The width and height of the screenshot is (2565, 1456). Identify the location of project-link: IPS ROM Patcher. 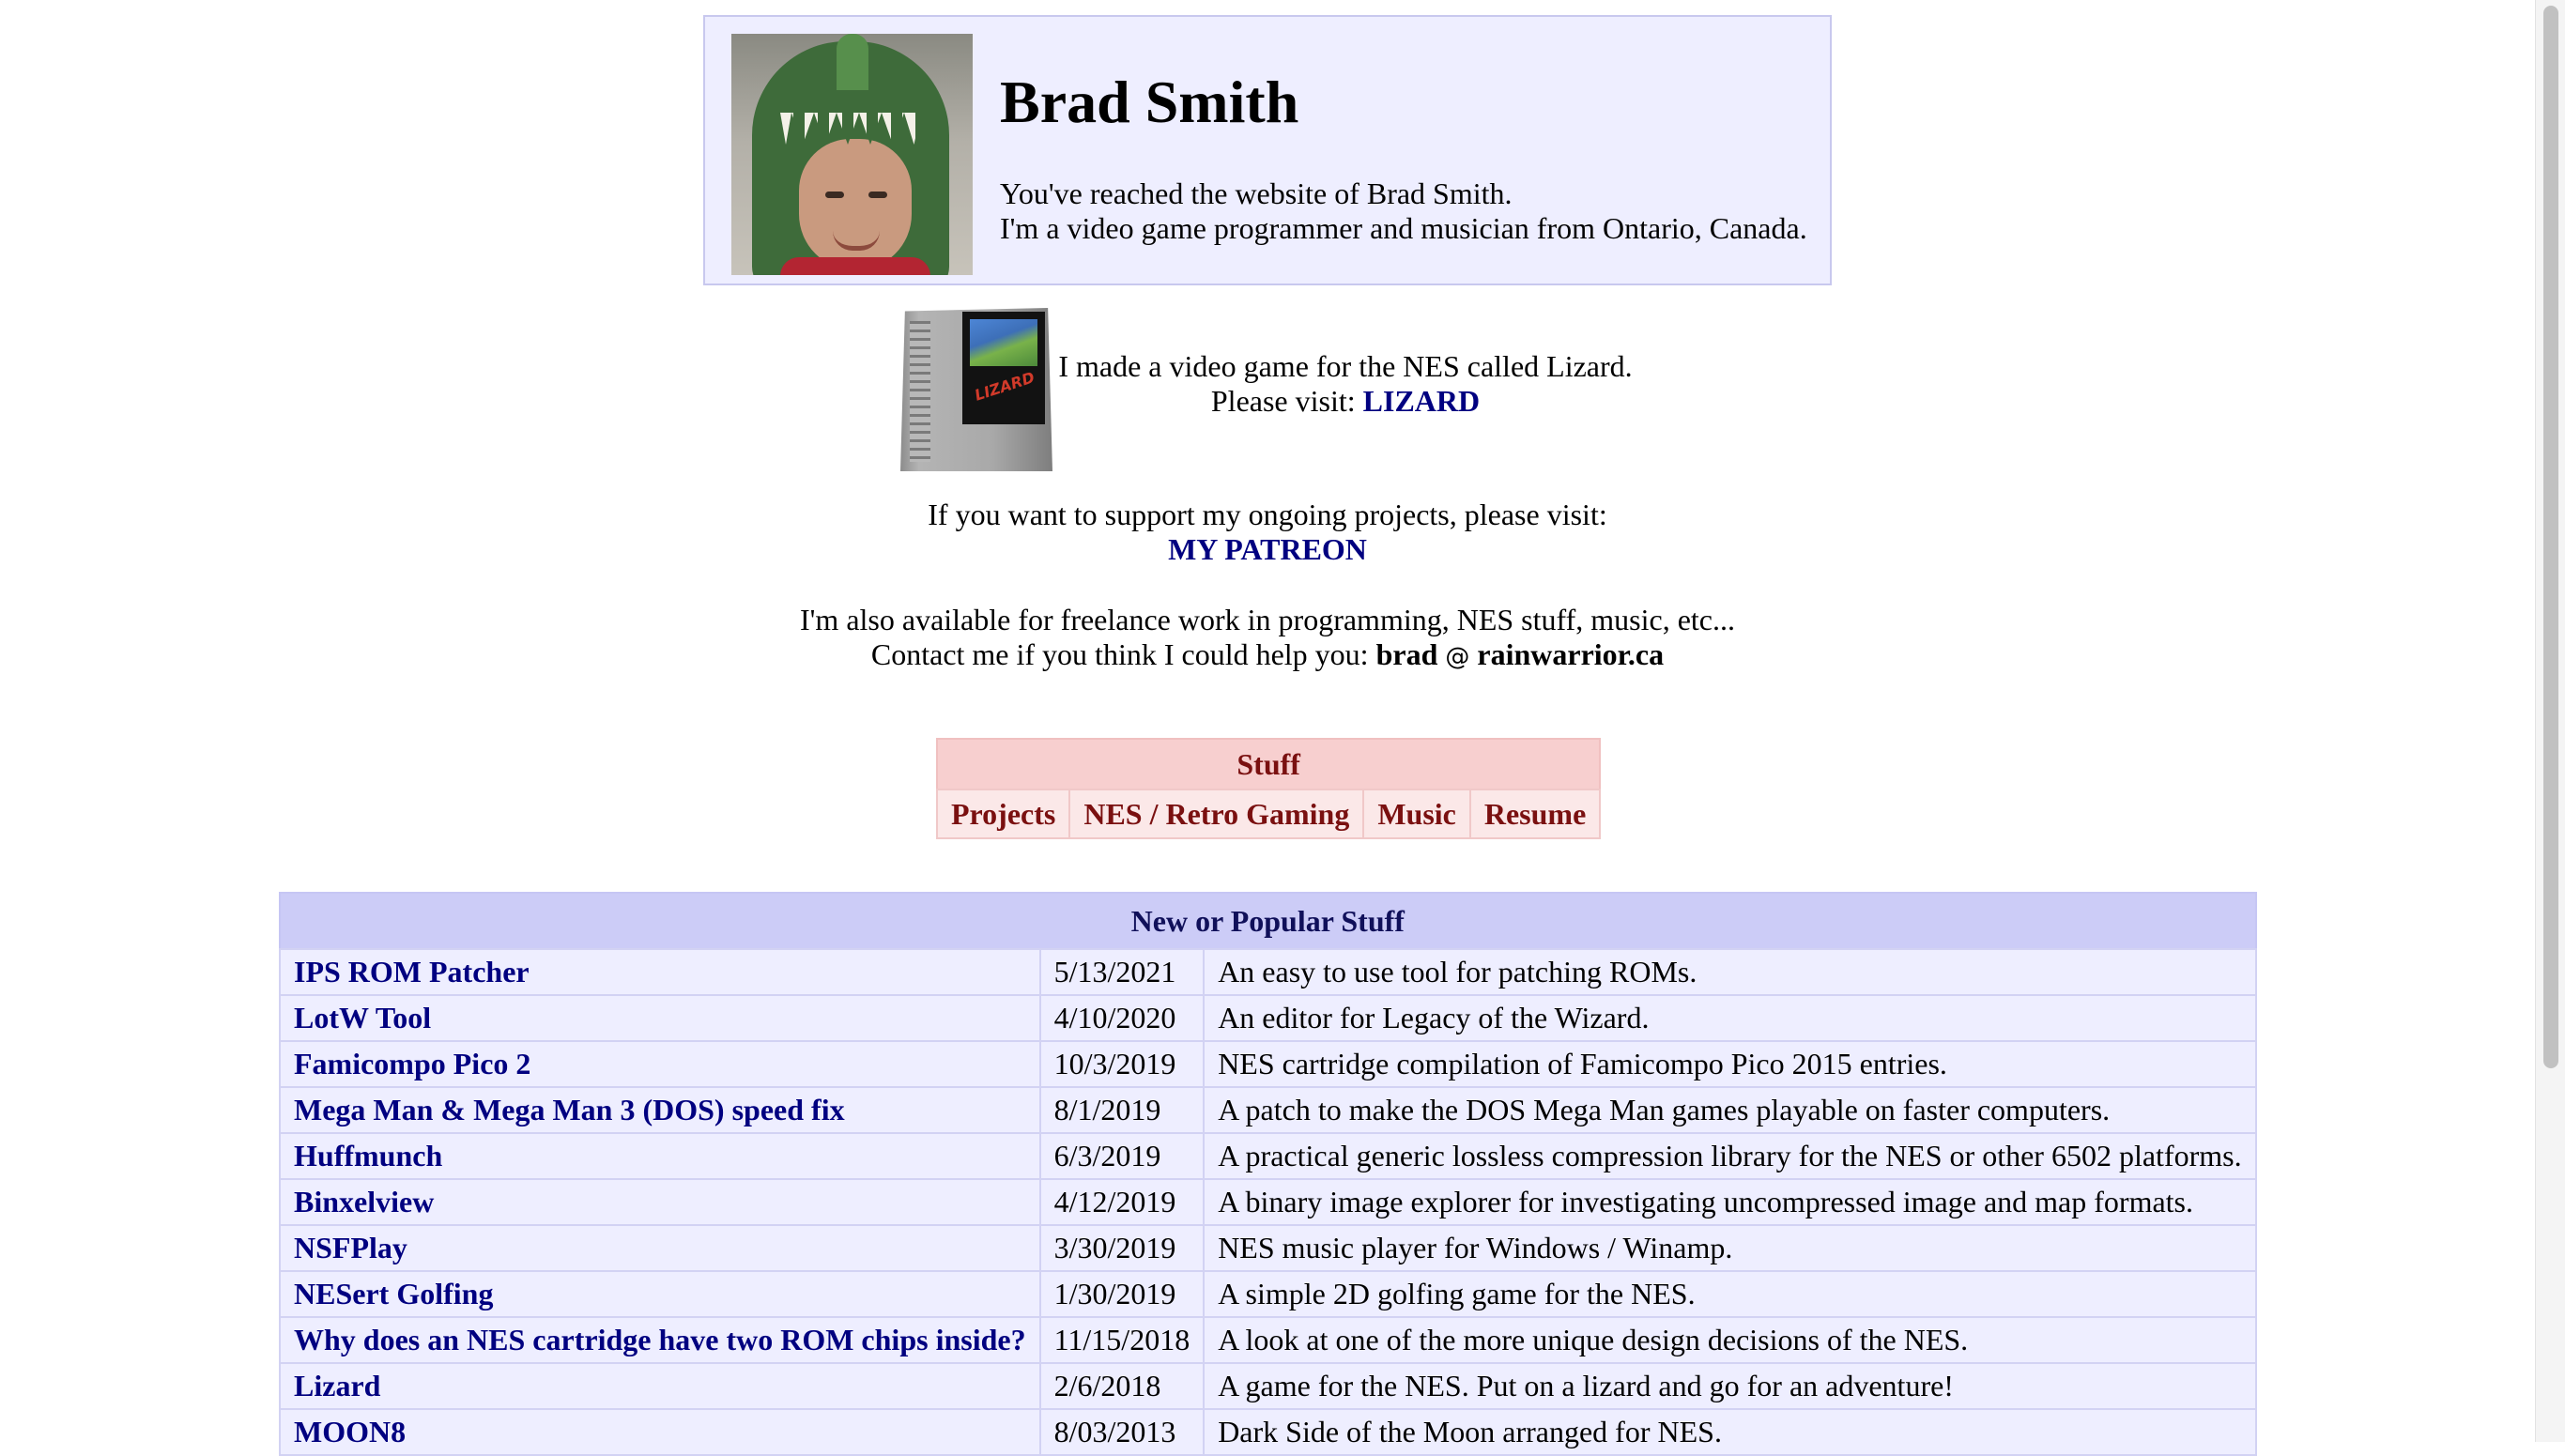
(412, 972).